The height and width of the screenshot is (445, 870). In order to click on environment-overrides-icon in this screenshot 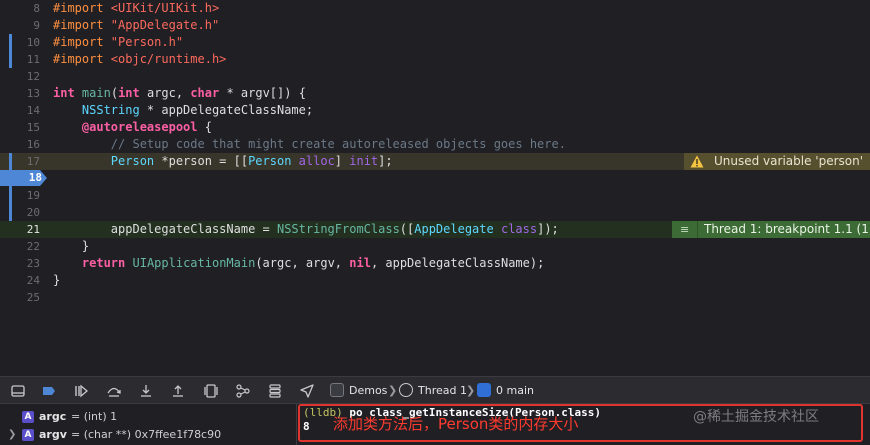, I will do `click(275, 391)`.